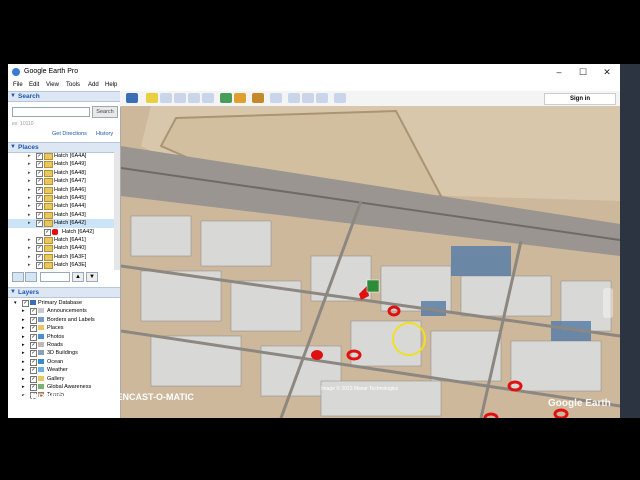 The image size is (640, 480). Describe the element at coordinates (13, 96) in the screenshot. I see `collapse-arrow-icon: ▼` at that location.